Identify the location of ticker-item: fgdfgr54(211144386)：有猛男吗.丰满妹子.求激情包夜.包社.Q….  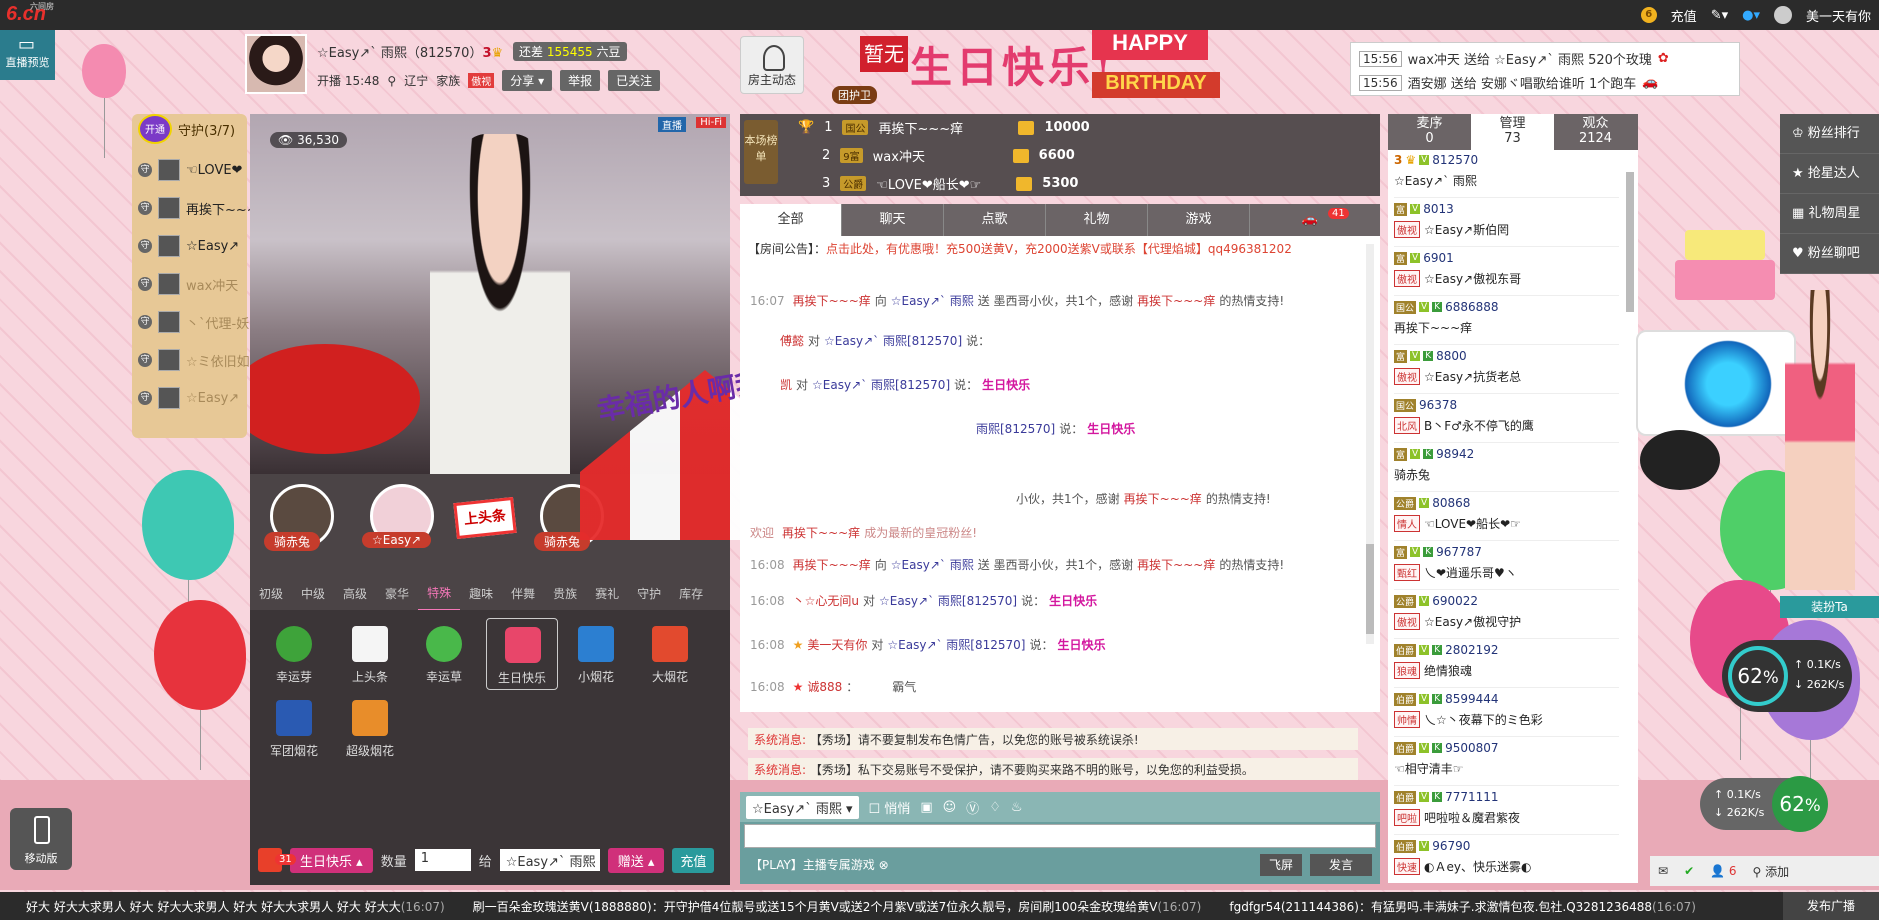
(1462, 906).